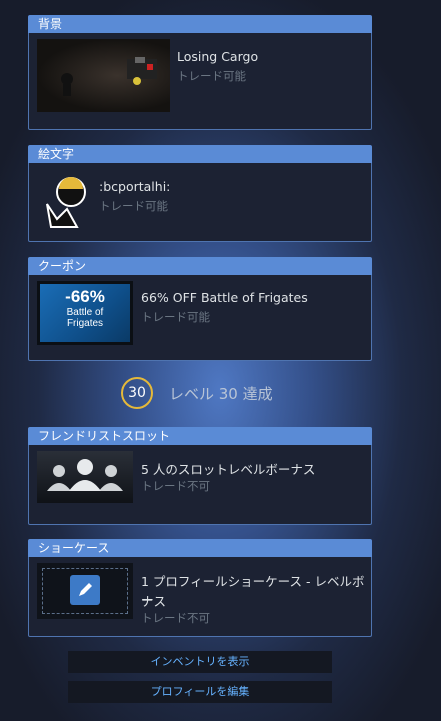 Image resolution: width=441 pixels, height=721 pixels. What do you see at coordinates (154, 601) in the screenshot?
I see `item-title-line2: ナス` at bounding box center [154, 601].